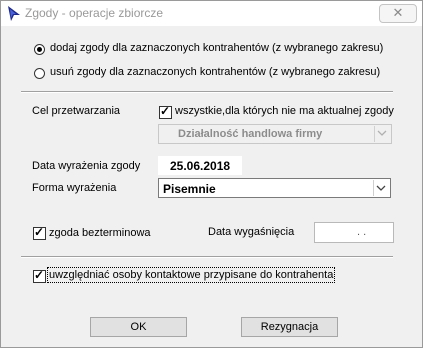 This screenshot has height=348, width=423. What do you see at coordinates (251, 232) in the screenshot?
I see `expiry-date-label: Data wygaśnięcia` at bounding box center [251, 232].